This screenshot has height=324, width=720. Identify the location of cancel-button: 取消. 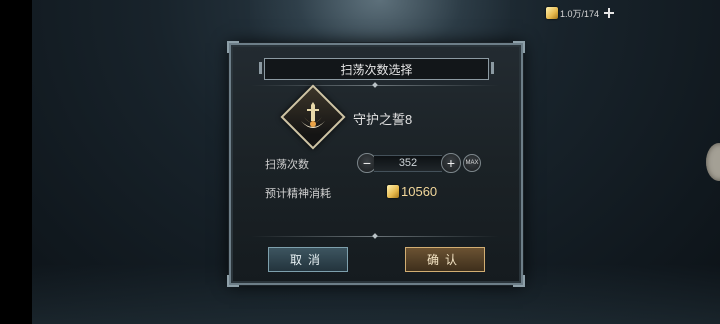
(308, 259).